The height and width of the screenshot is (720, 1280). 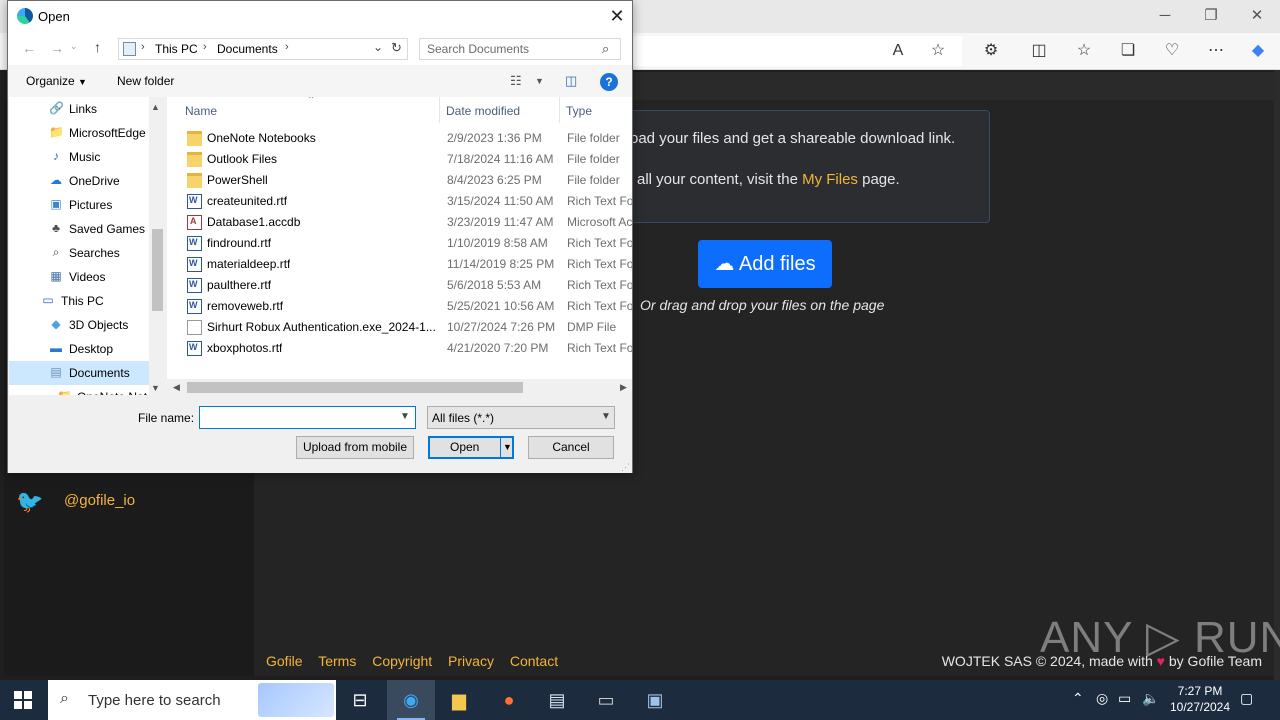 What do you see at coordinates (655, 700) in the screenshot?
I see `remote-app-icon: ▣` at bounding box center [655, 700].